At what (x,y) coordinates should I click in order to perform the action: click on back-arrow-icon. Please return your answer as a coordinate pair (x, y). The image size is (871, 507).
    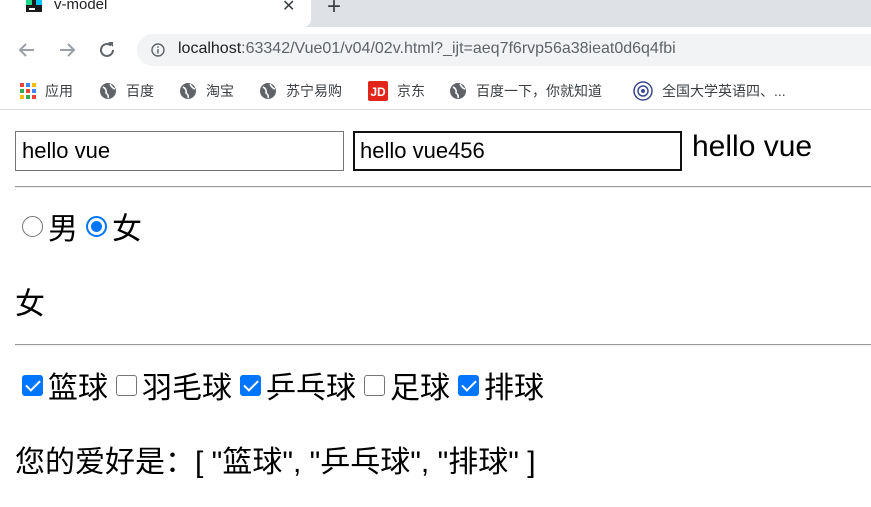
    Looking at the image, I should click on (27, 50).